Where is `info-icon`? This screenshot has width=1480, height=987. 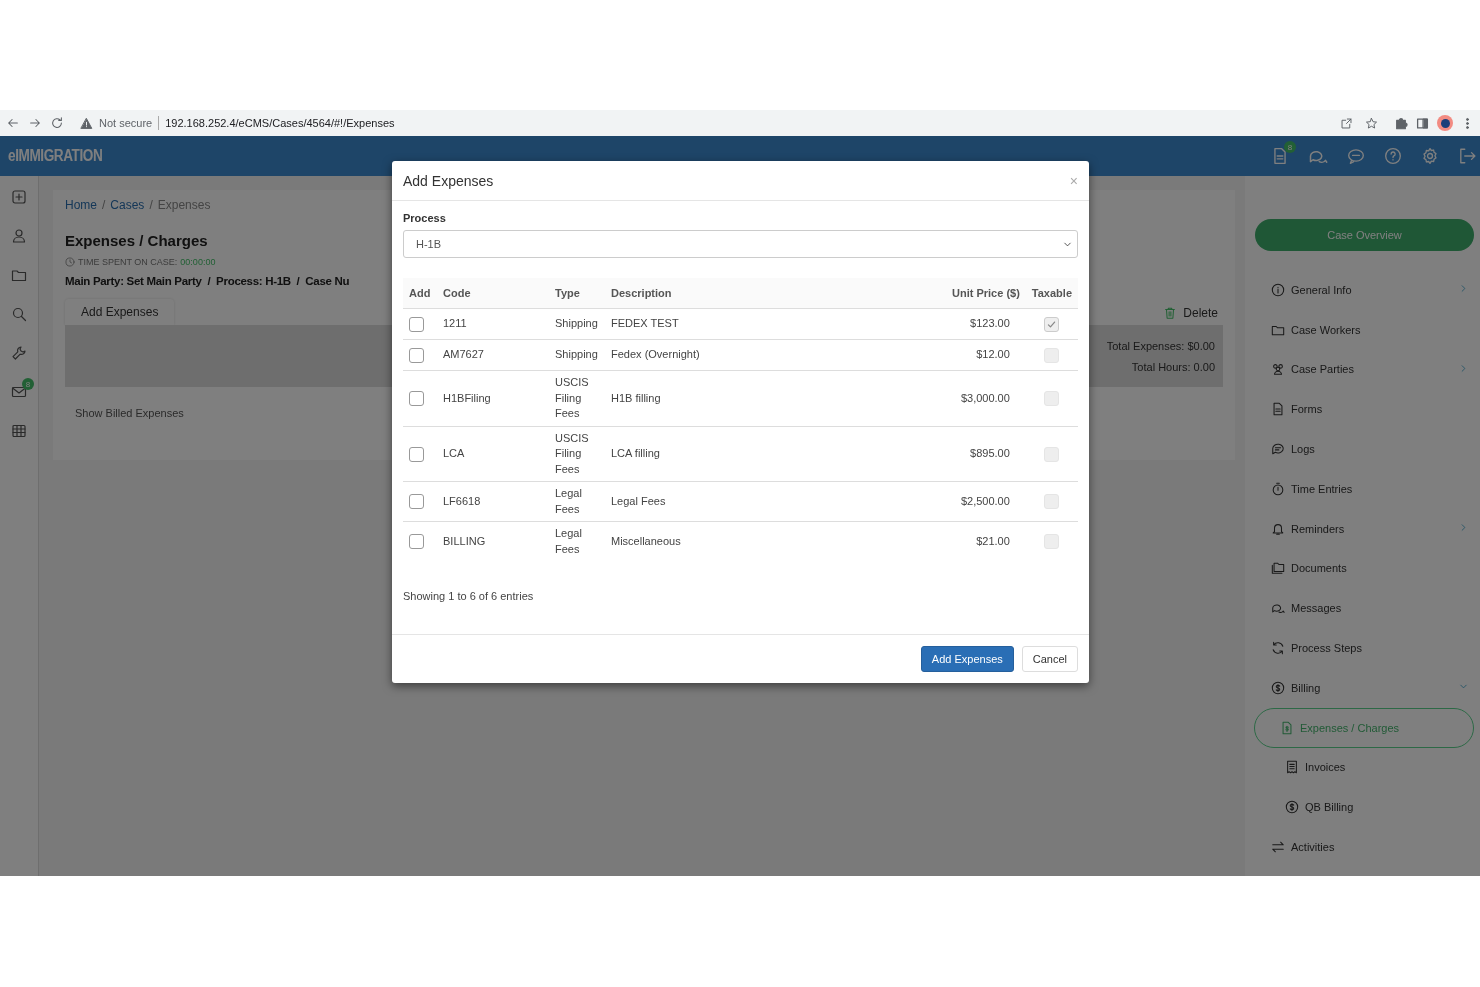 info-icon is located at coordinates (1278, 289).